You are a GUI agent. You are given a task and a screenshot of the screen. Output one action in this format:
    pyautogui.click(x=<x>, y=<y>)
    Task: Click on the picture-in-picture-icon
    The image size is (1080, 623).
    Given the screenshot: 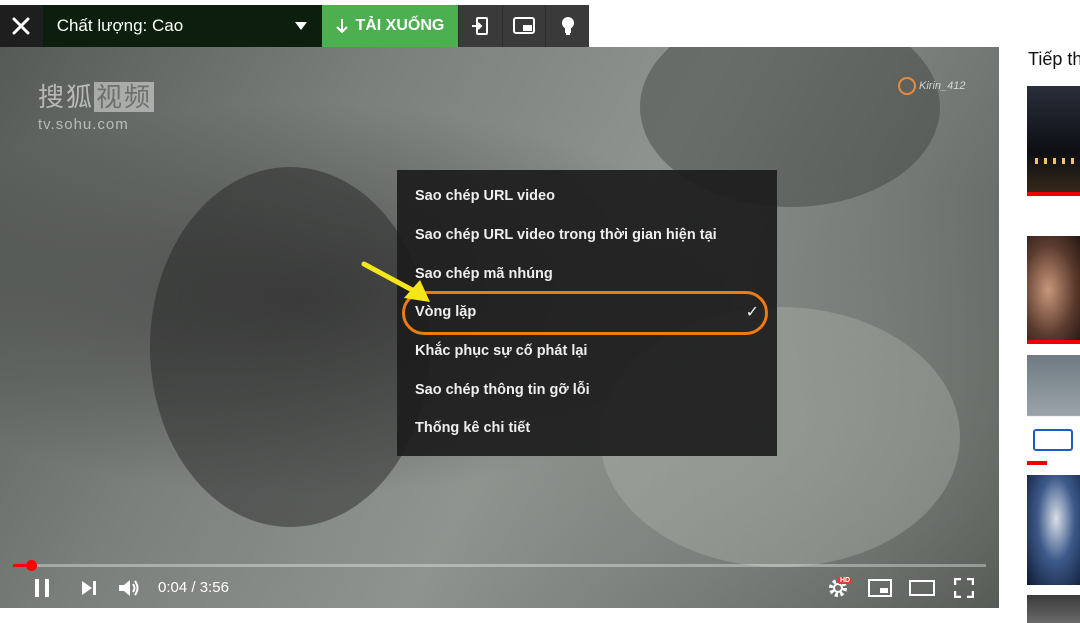 What is the action you would take?
    pyautogui.click(x=523, y=25)
    